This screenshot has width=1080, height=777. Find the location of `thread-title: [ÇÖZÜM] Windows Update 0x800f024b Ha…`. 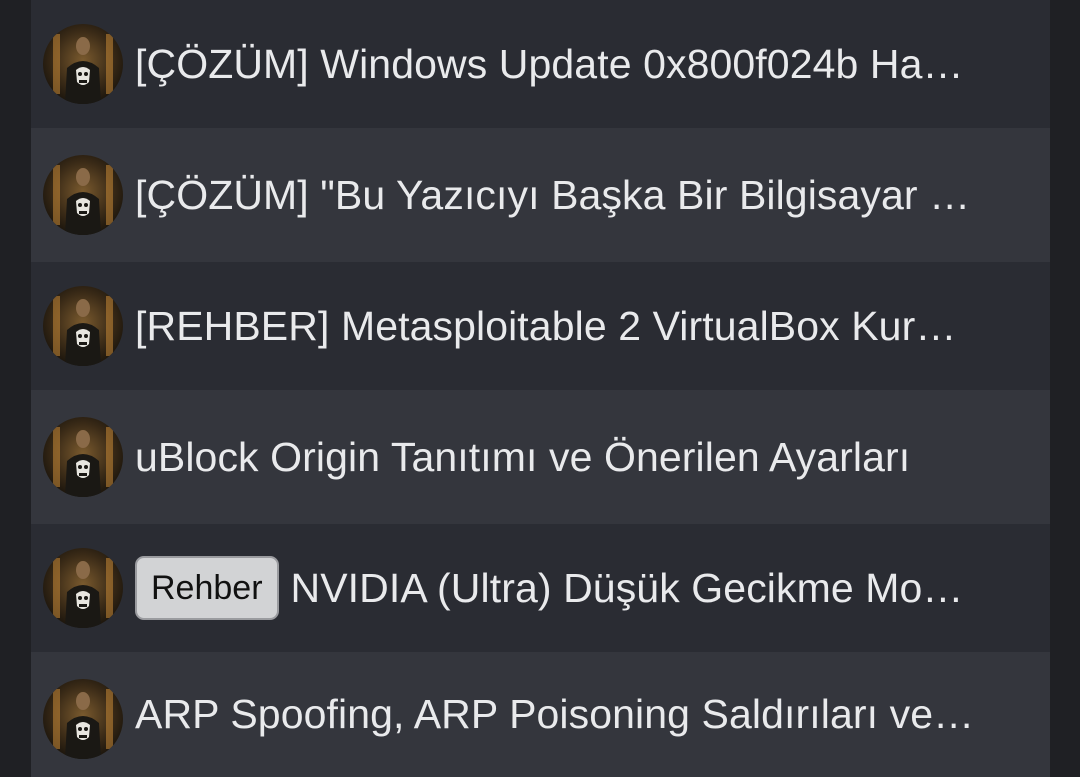

thread-title: [ÇÖZÜM] Windows Update 0x800f024b Ha… is located at coordinates (581, 64).